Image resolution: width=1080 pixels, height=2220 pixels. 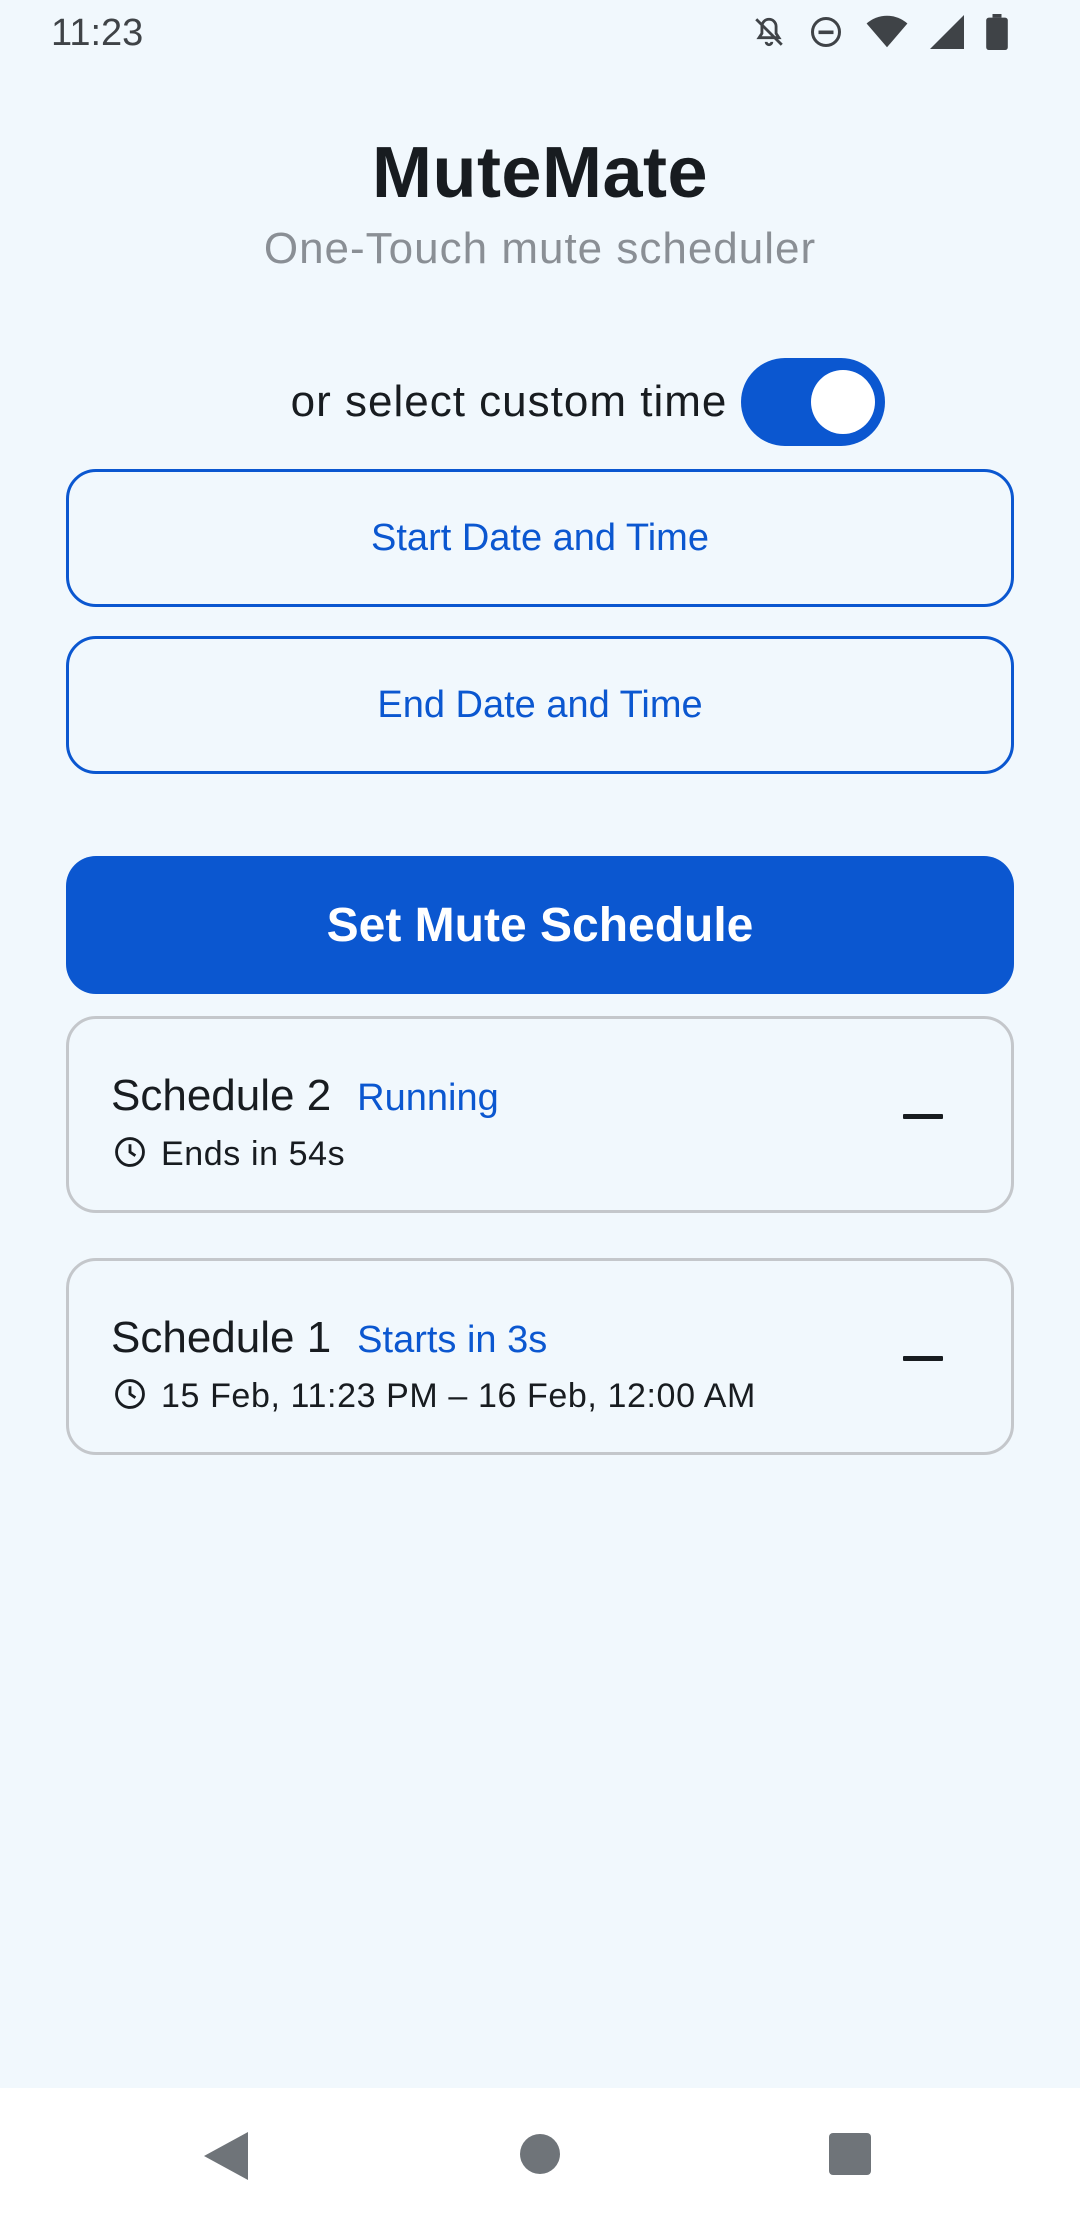 I want to click on schedule-header: Schedule 2 Running, so click(x=305, y=1096).